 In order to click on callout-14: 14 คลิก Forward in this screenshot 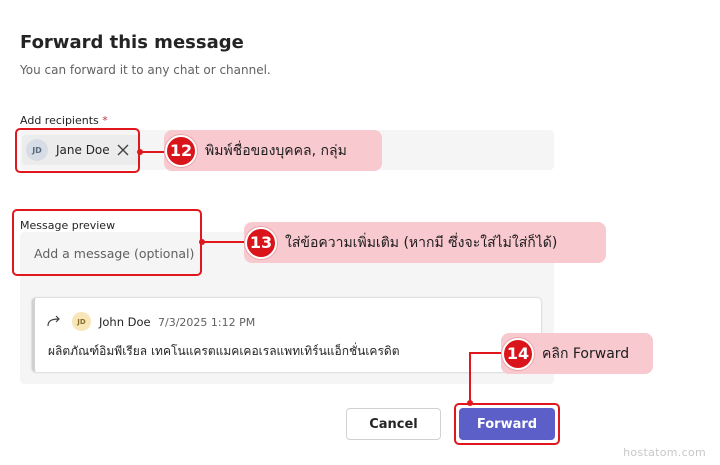, I will do `click(577, 353)`.